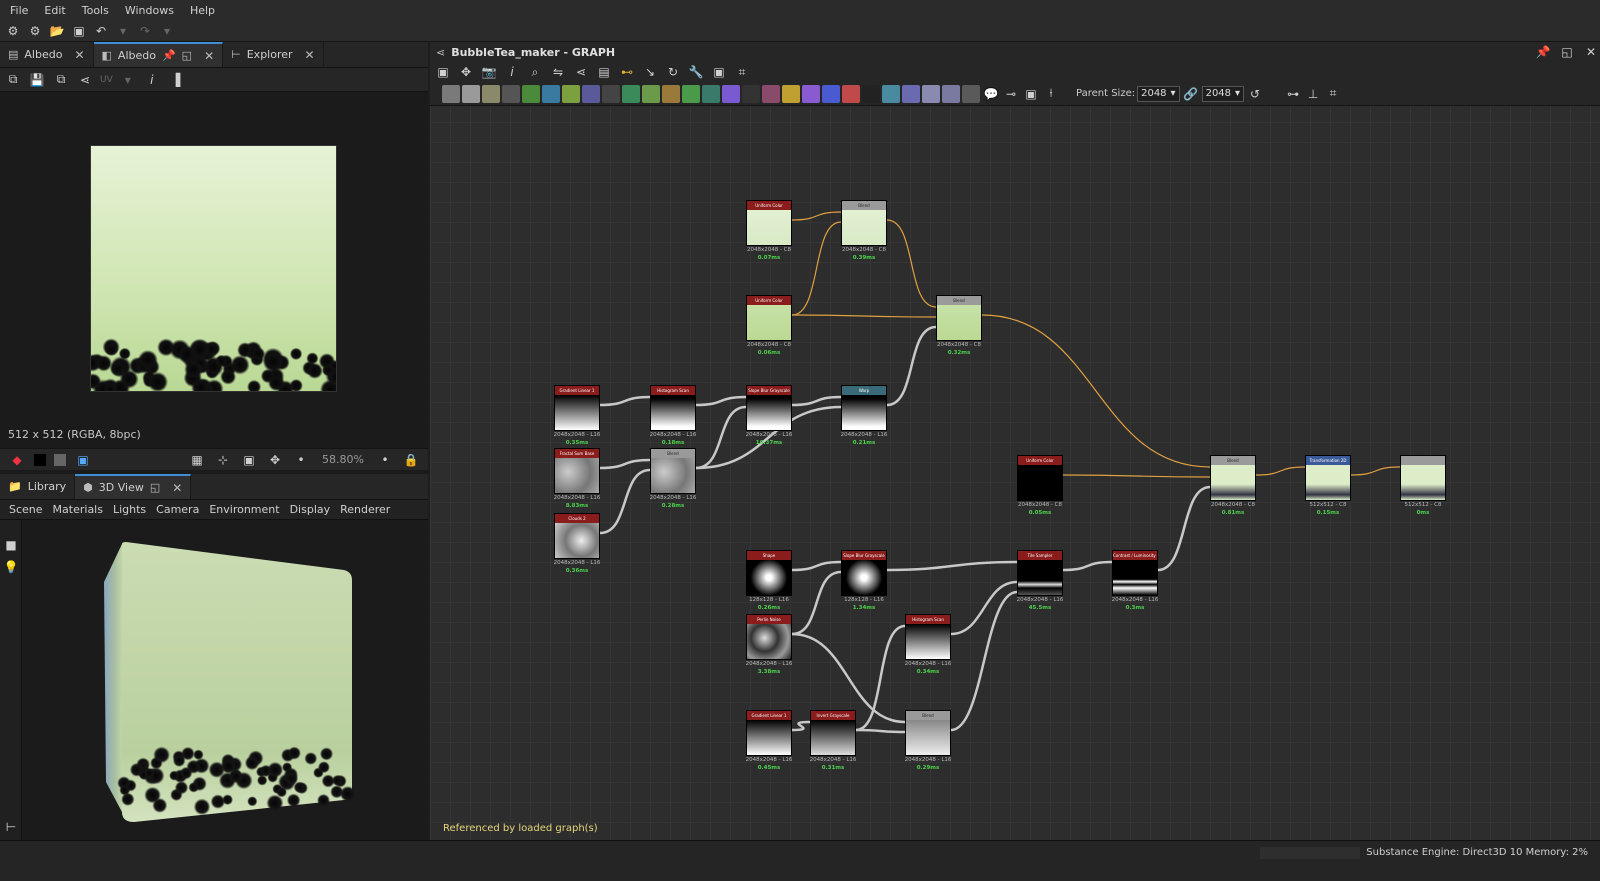 The image size is (1600, 881). Describe the element at coordinates (47, 54) in the screenshot. I see `tab-albedo-1: ▤ Albedo ✕` at that location.